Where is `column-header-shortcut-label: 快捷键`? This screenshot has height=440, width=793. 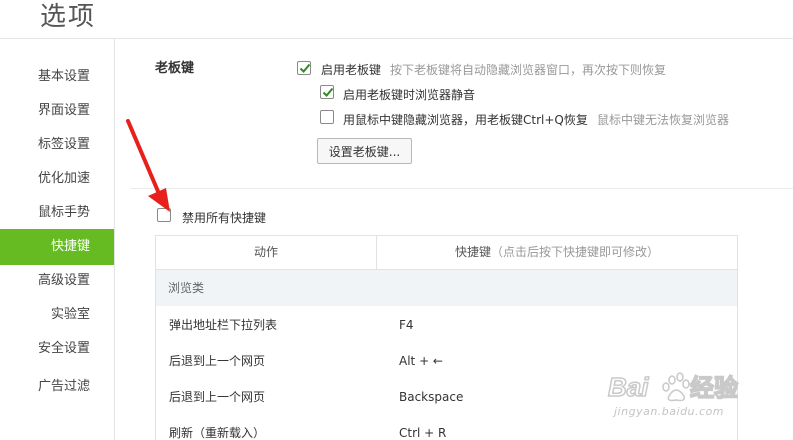
column-header-shortcut-label: 快捷键 is located at coordinates (472, 252).